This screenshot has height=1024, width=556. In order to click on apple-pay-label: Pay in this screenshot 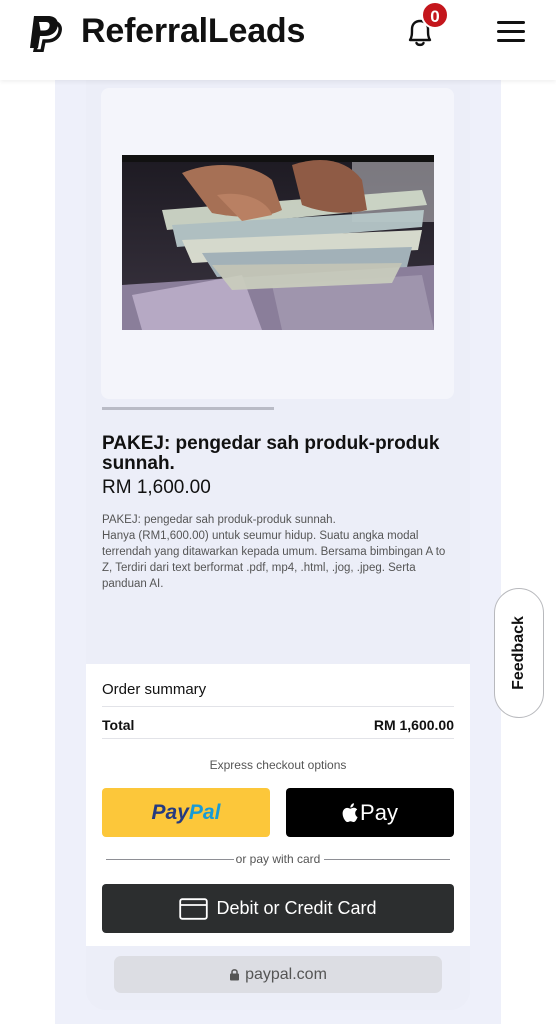, I will do `click(379, 812)`.